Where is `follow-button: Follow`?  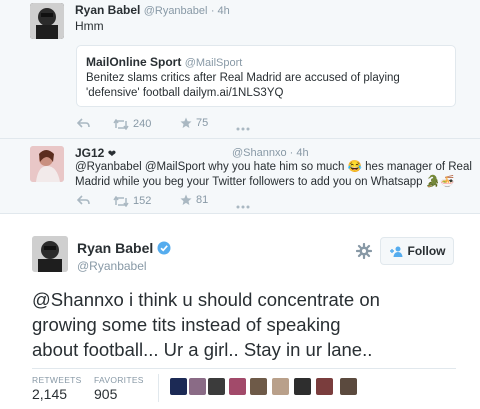
follow-button: Follow is located at coordinates (417, 251).